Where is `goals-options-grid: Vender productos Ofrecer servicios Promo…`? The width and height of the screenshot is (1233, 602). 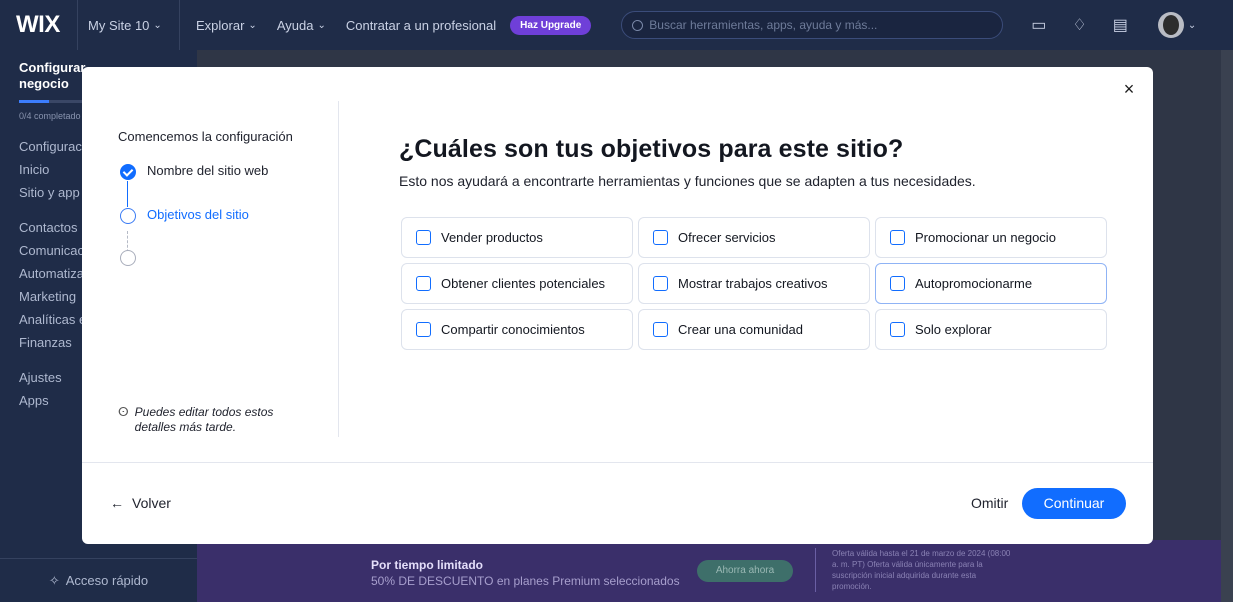 goals-options-grid: Vender productos Ofrecer servicios Promo… is located at coordinates (754, 283).